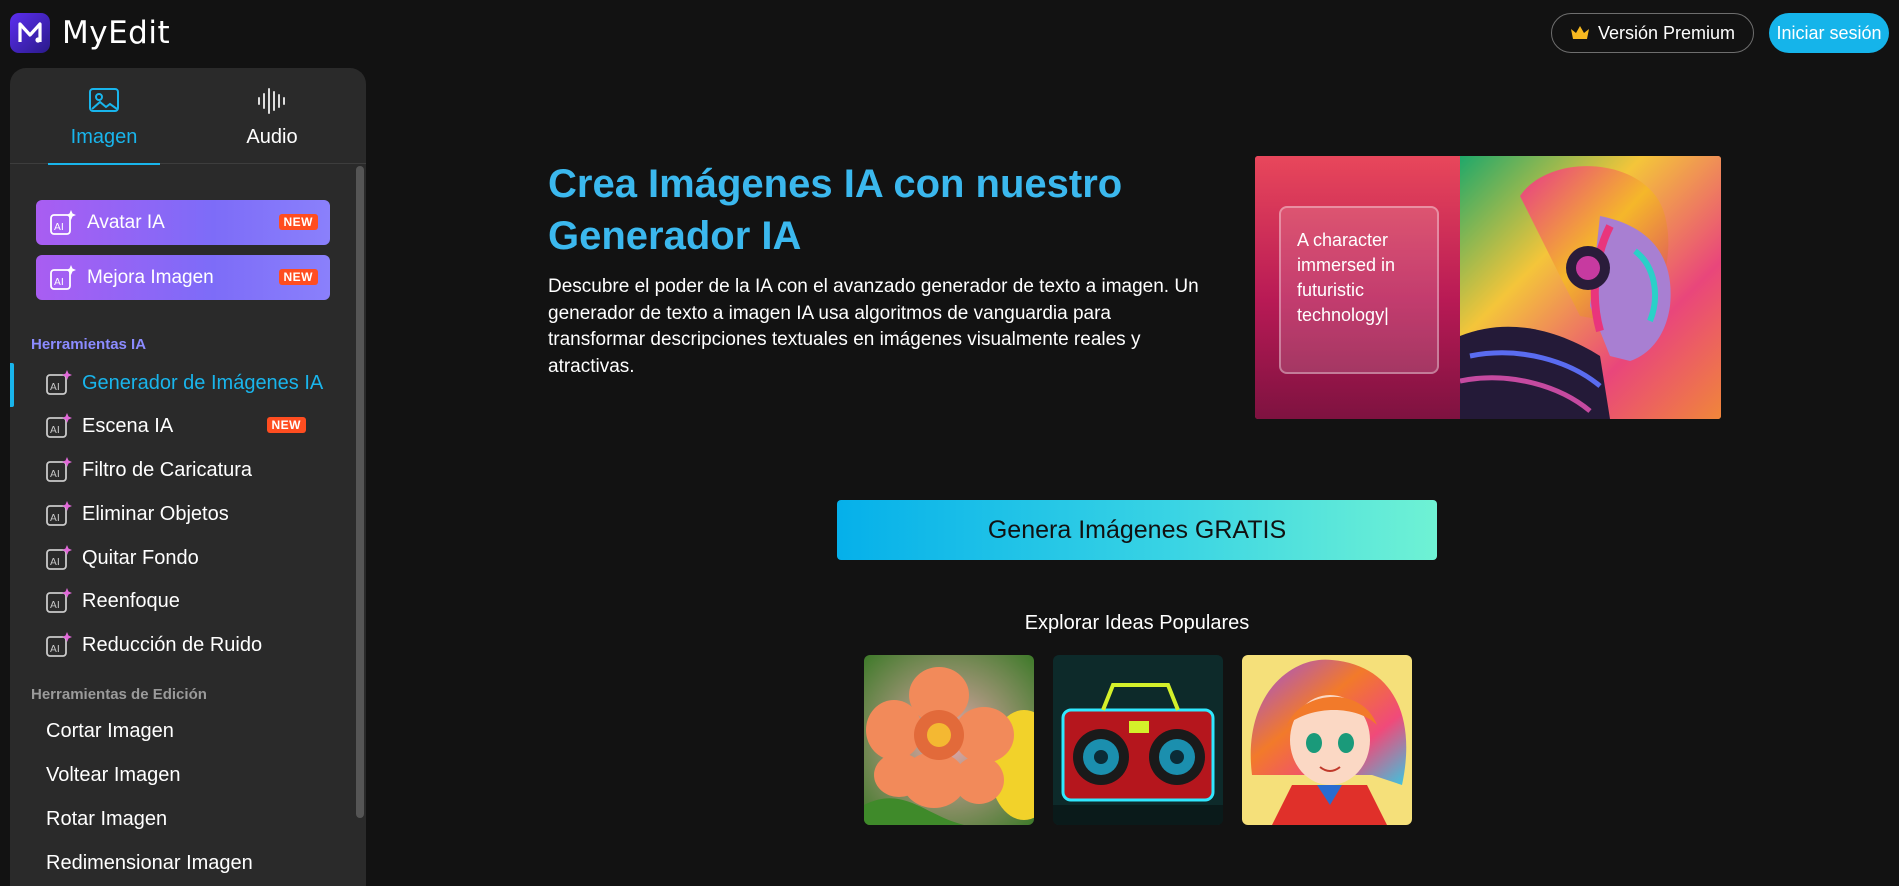  Describe the element at coordinates (835, 184) in the screenshot. I see `page-title-line1: Crea Imágenes IA con nuestro` at that location.